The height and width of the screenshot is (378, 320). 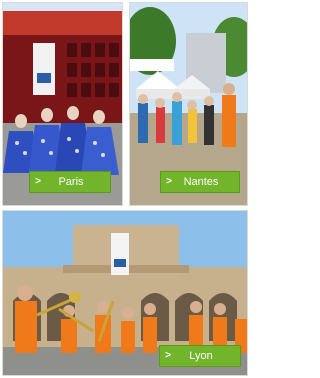 I want to click on city-label-paris: Paris, so click(x=71, y=182).